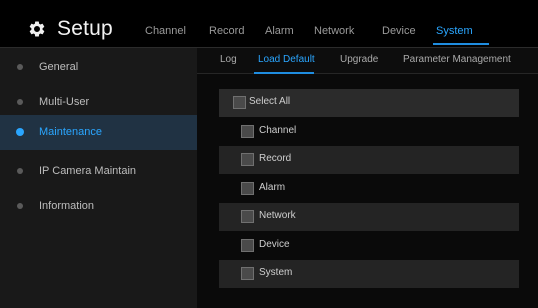  I want to click on subtab-load-default: Load Default, so click(286, 59).